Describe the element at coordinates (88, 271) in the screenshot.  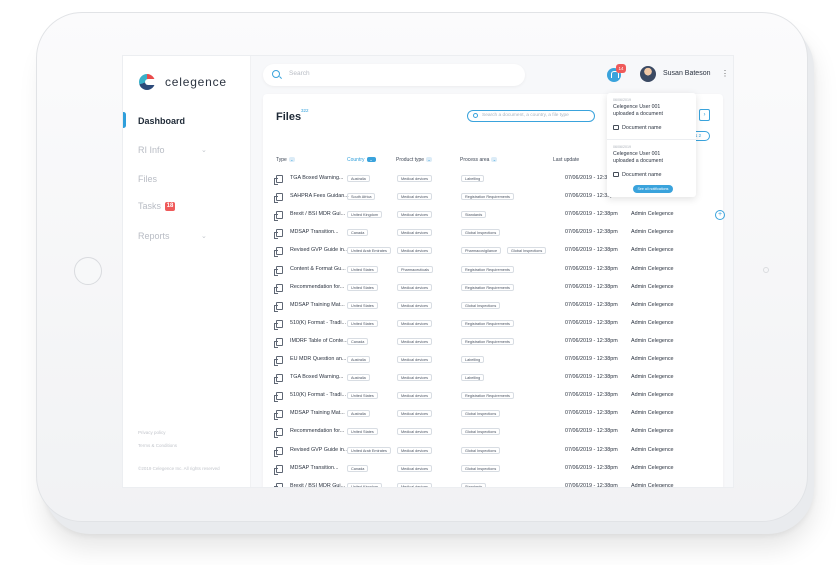
I see `home-button` at that location.